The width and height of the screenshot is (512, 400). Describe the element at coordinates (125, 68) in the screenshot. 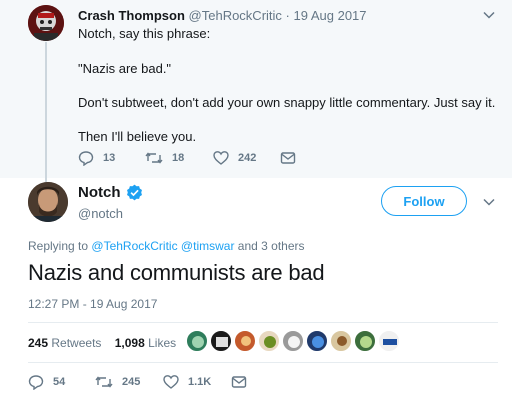

I see `tweet-text-line: "Nazis are bad."` at that location.